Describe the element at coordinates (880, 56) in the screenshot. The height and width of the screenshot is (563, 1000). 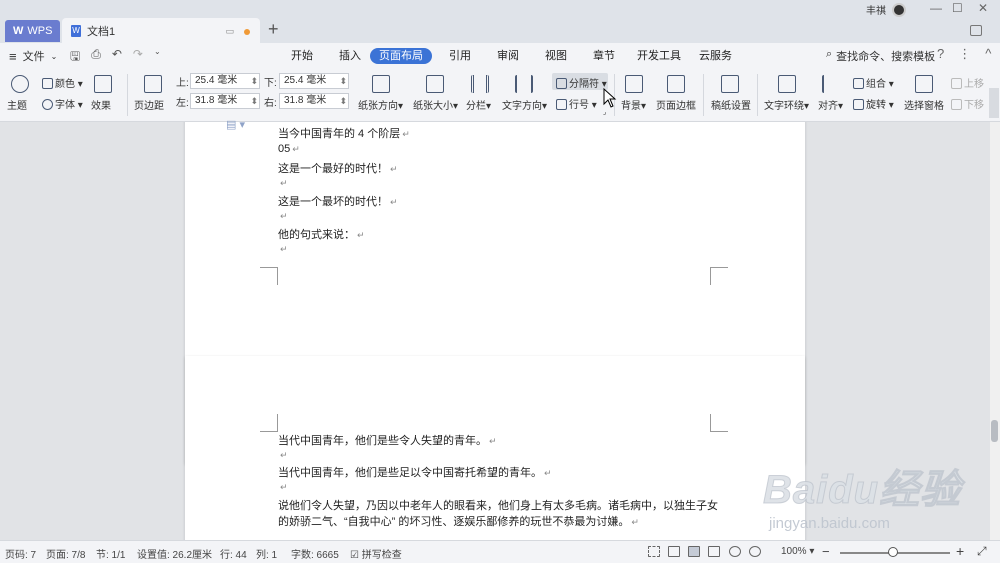
I see `command-search: ⌕ 查找命令、搜索模板` at that location.